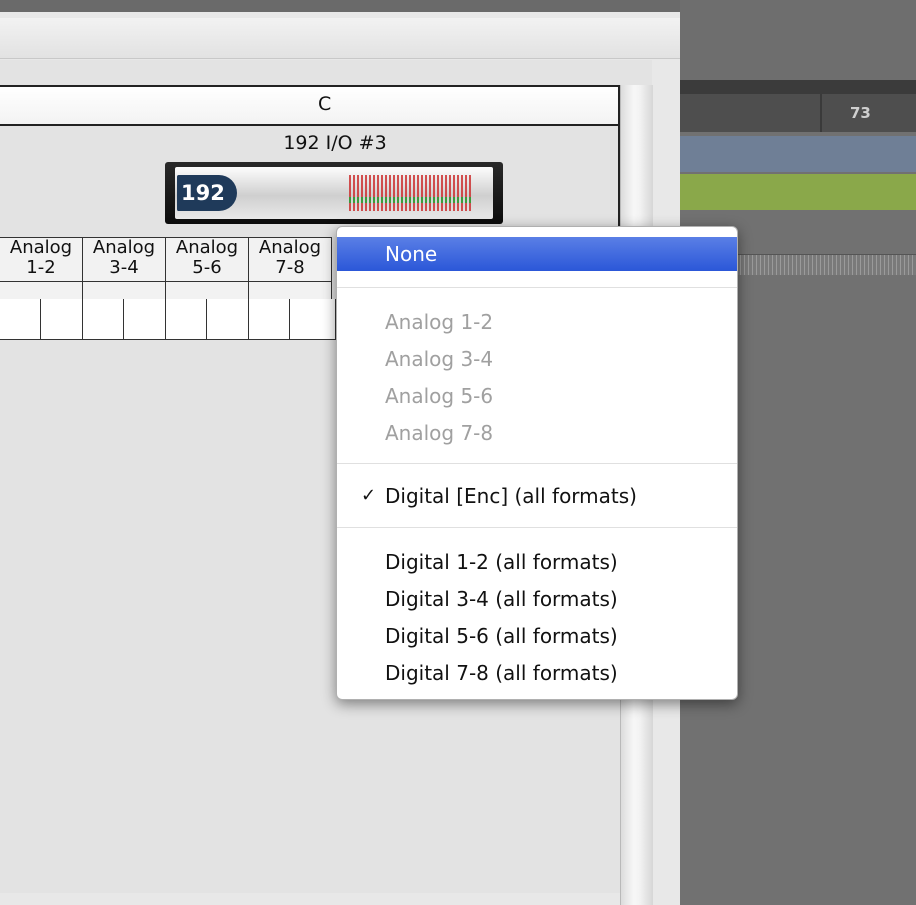  Describe the element at coordinates (501, 562) in the screenshot. I see `menu-item-label: Digital 1-2 (all formats)` at that location.